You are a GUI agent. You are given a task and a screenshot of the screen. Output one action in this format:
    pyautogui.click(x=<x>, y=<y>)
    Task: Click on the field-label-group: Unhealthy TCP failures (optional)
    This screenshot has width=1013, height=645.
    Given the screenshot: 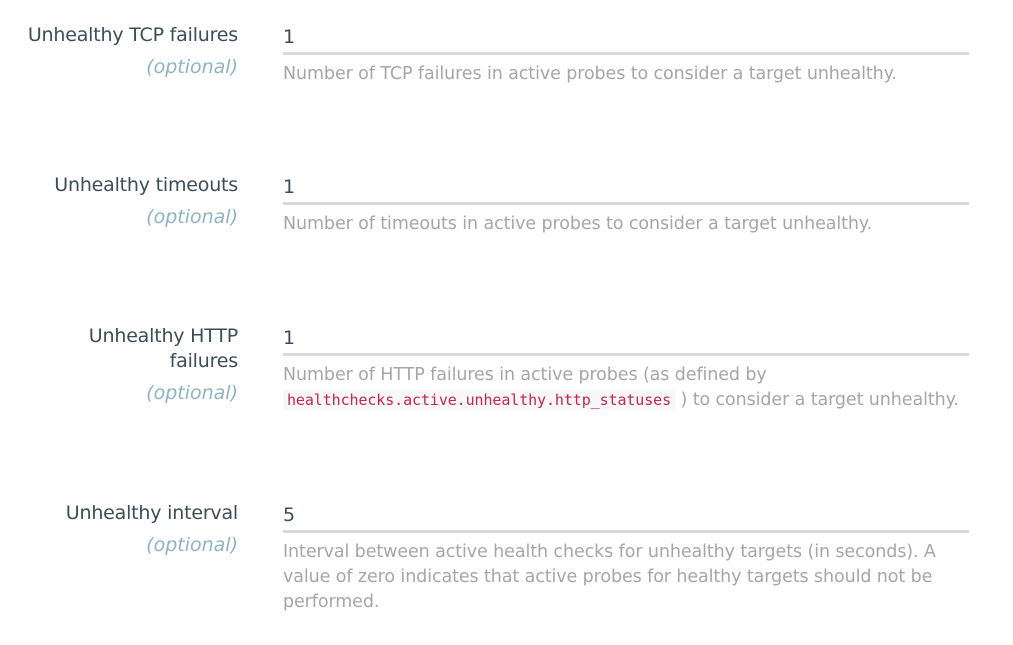 What is the action you would take?
    pyautogui.click(x=128, y=51)
    